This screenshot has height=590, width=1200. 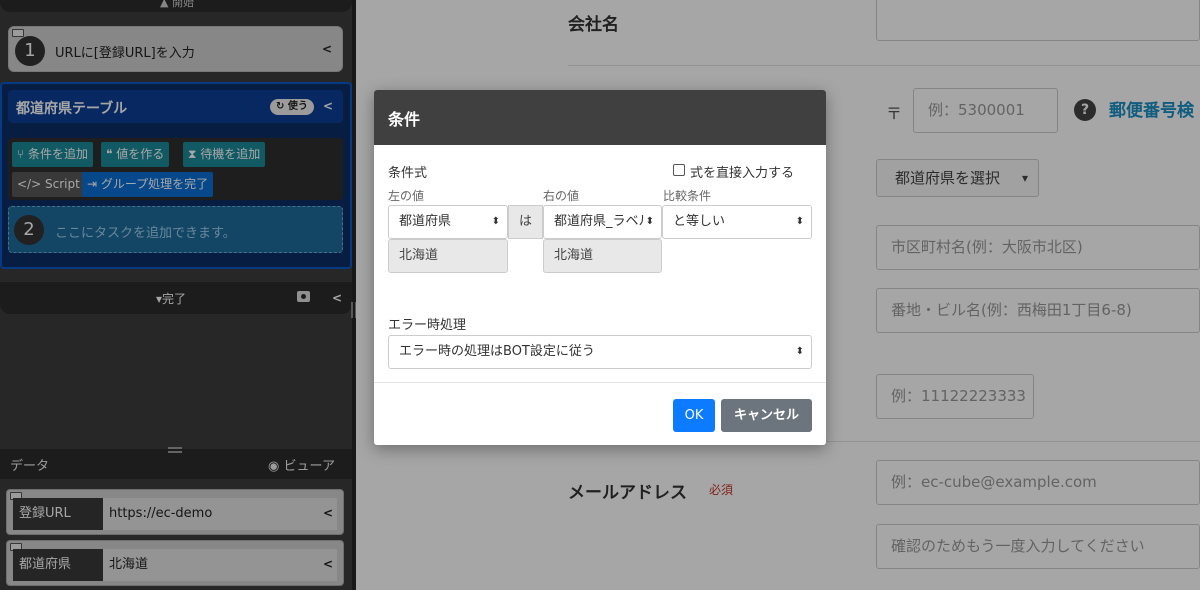 What do you see at coordinates (21, 154) in the screenshot?
I see `branch-icon: ⑂` at bounding box center [21, 154].